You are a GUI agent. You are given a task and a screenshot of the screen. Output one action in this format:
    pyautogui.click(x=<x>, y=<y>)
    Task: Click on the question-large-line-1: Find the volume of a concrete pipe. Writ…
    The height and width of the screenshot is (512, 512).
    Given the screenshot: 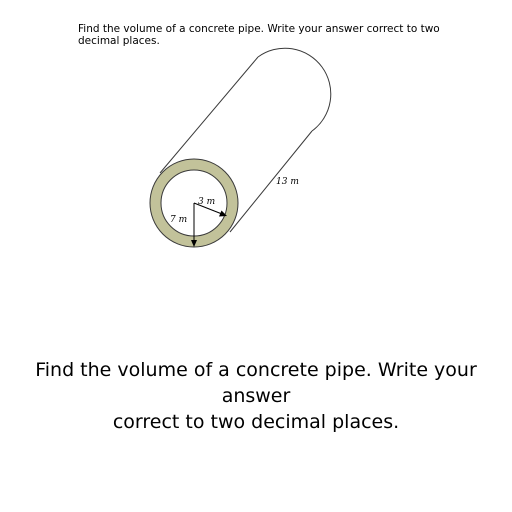 What is the action you would take?
    pyautogui.click(x=256, y=383)
    